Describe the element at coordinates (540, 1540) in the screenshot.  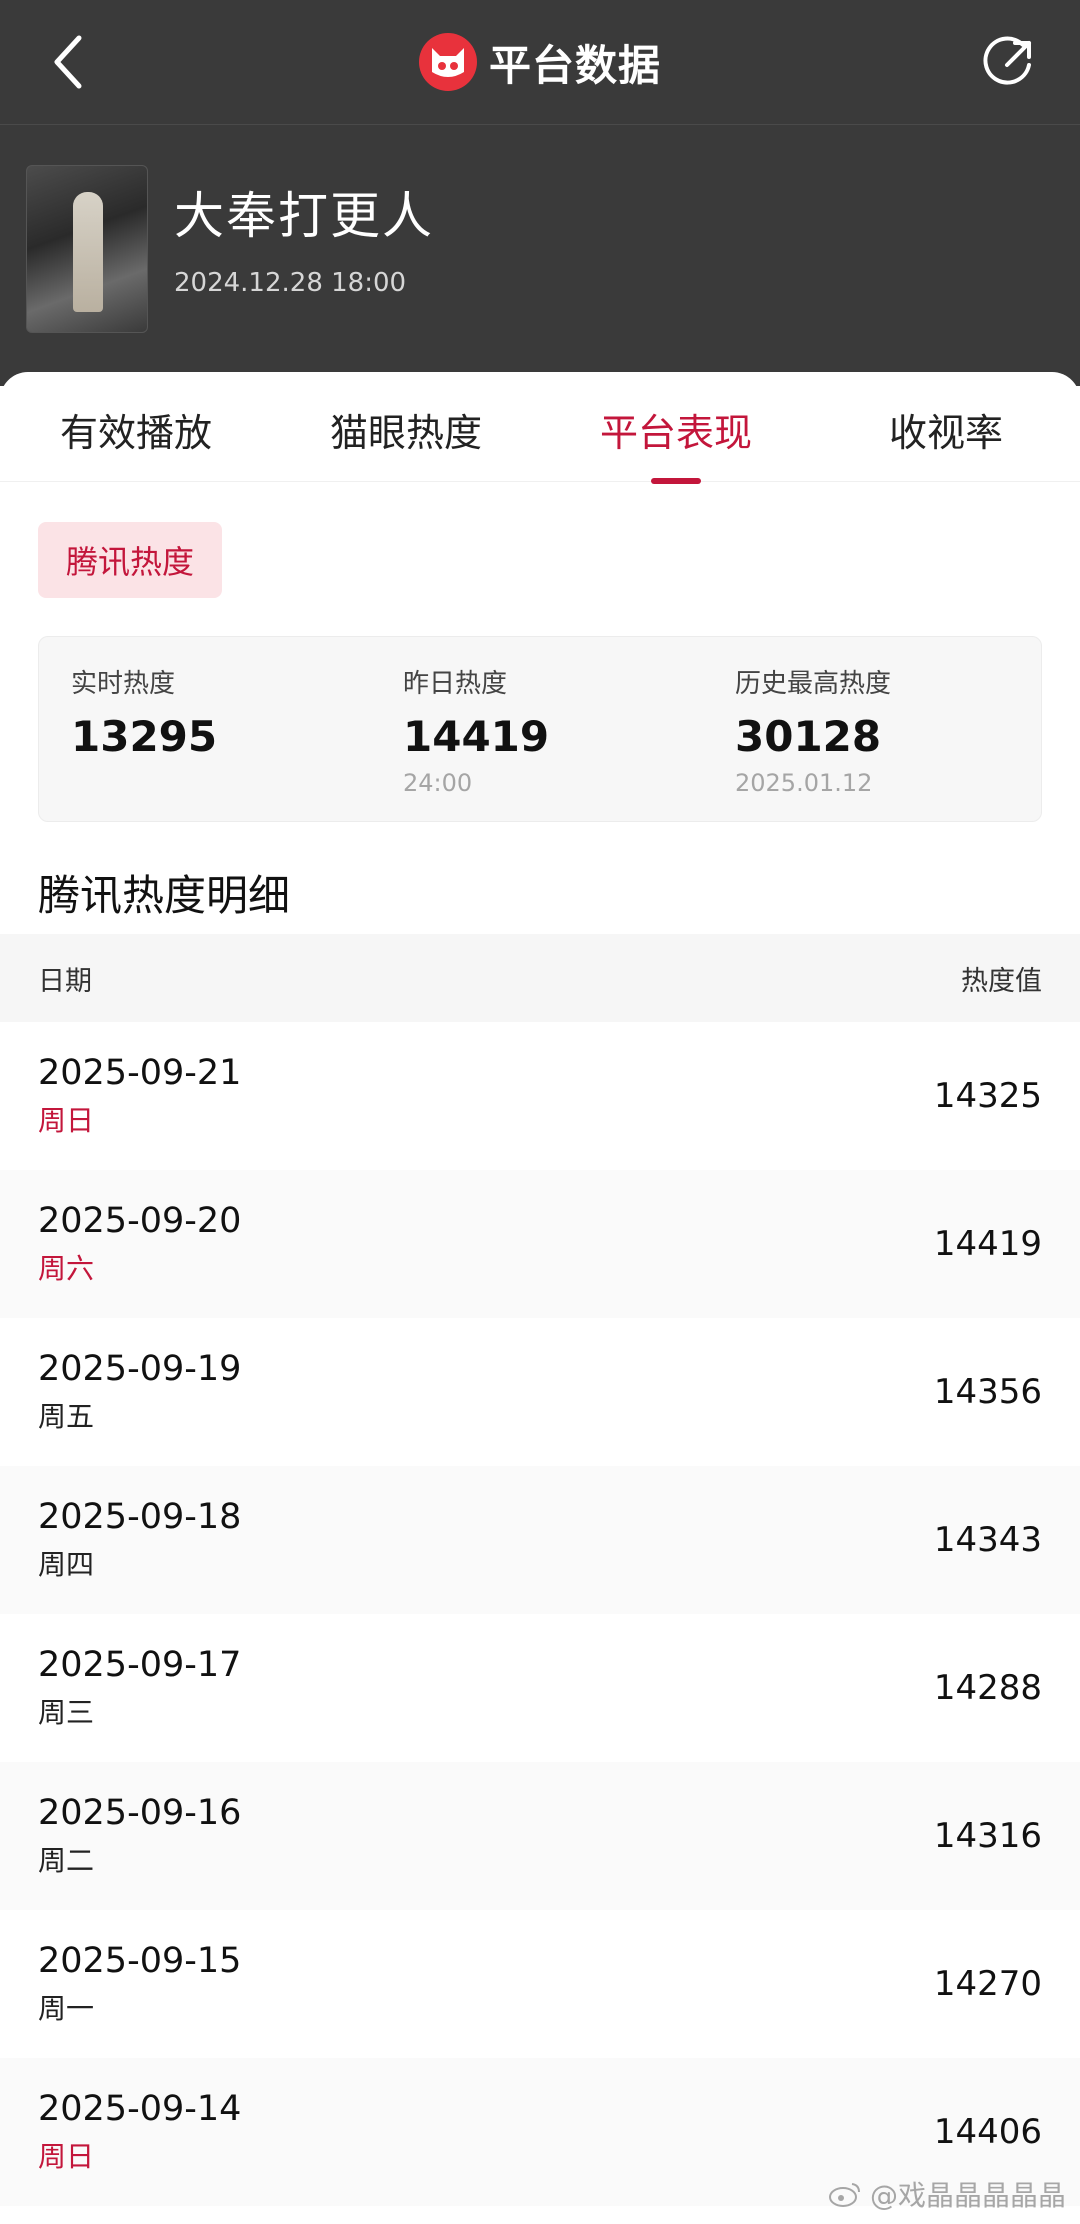
I see `table-row: 2025-09-18 周四 14343` at that location.